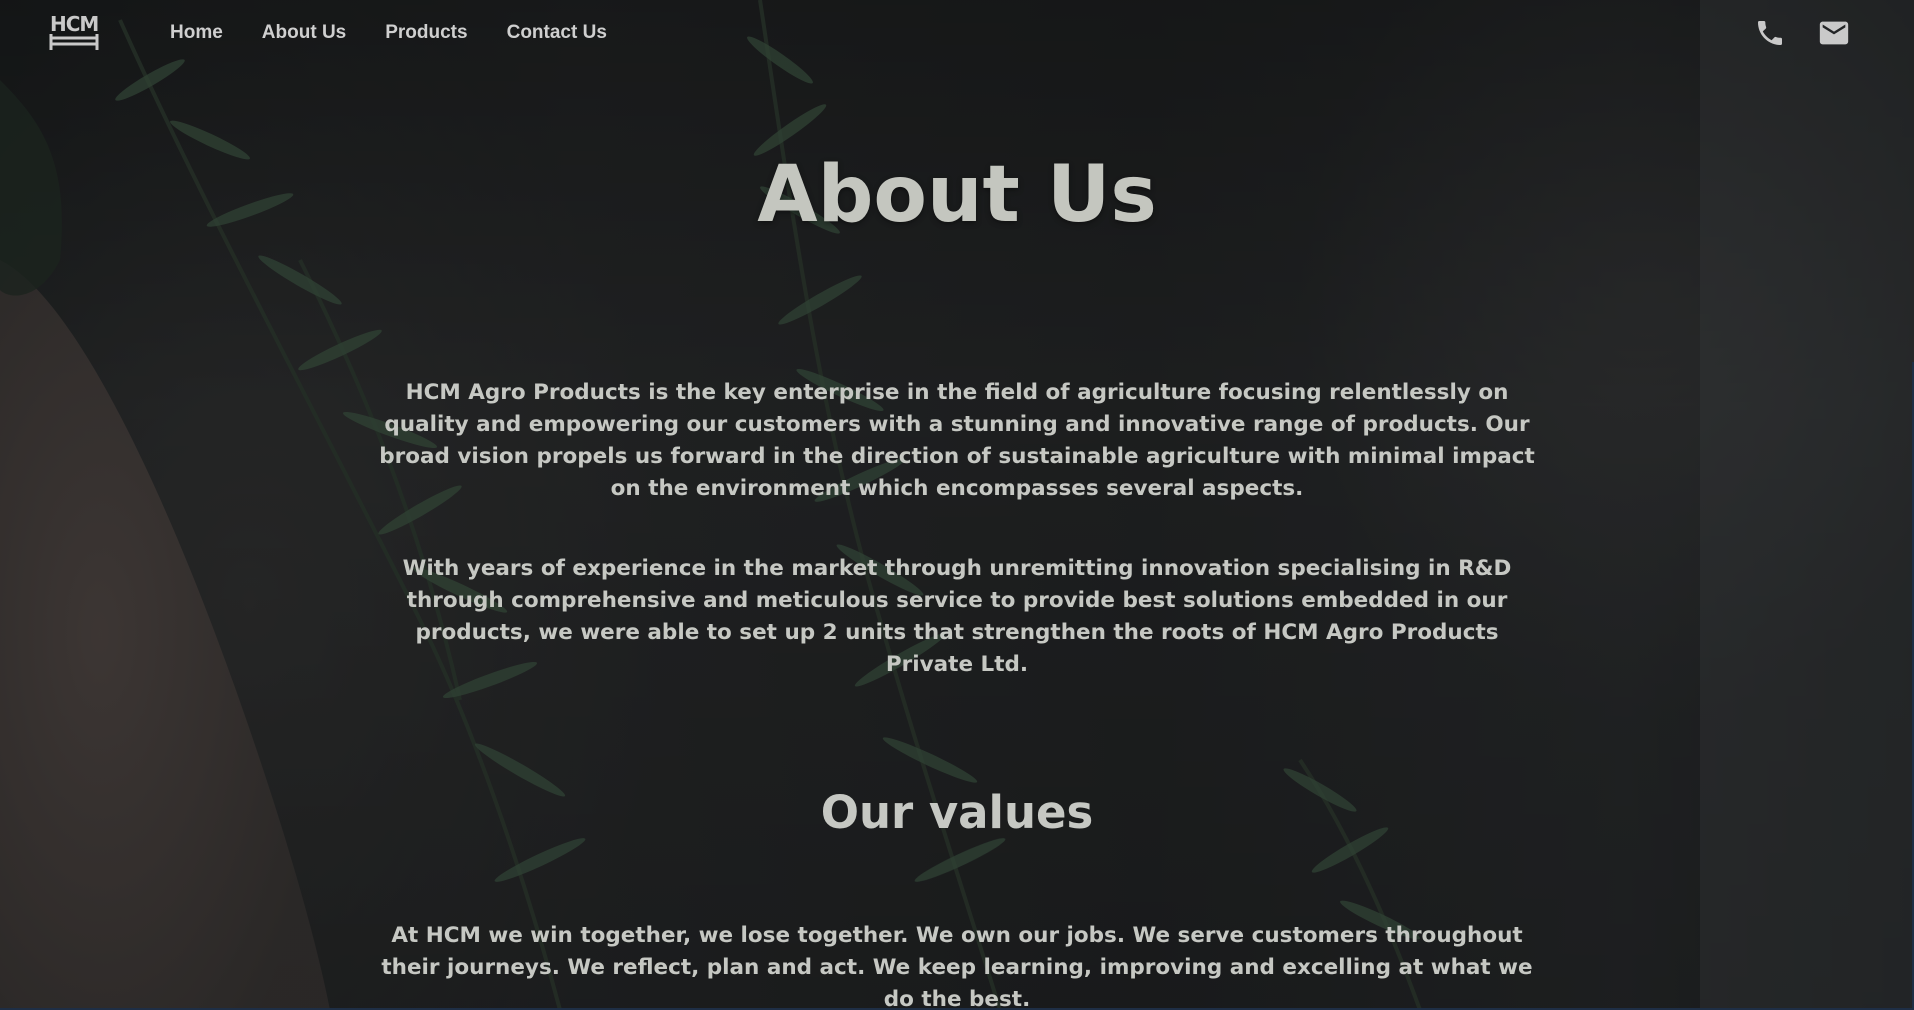  I want to click on nav-link-contact-us: Contact Us, so click(557, 33).